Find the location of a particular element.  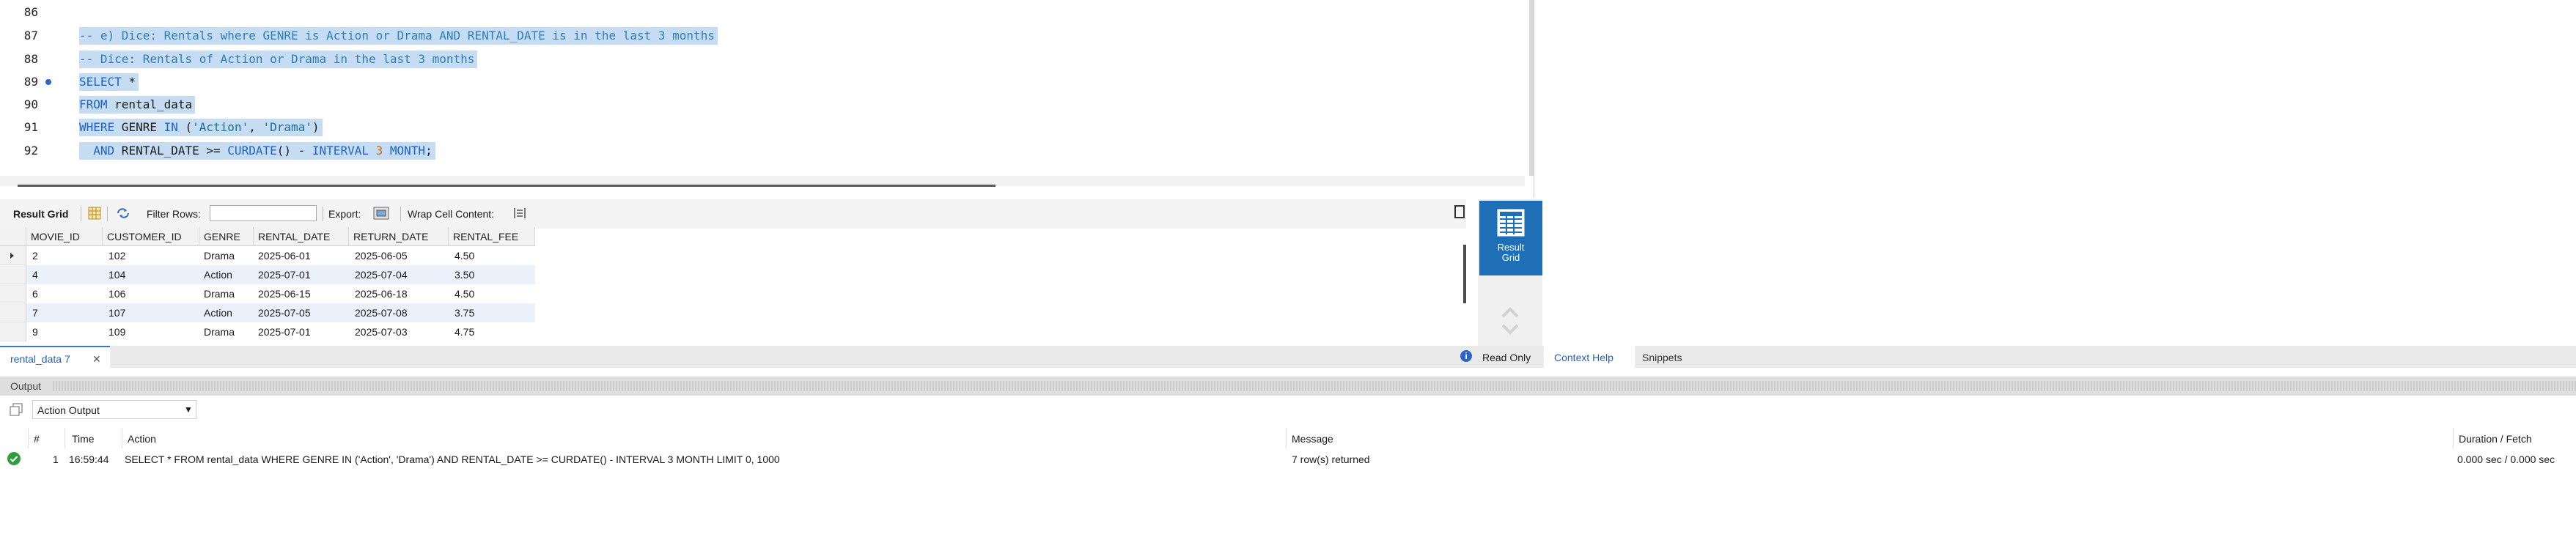

scroll-arrows-icon is located at coordinates (1510, 320).